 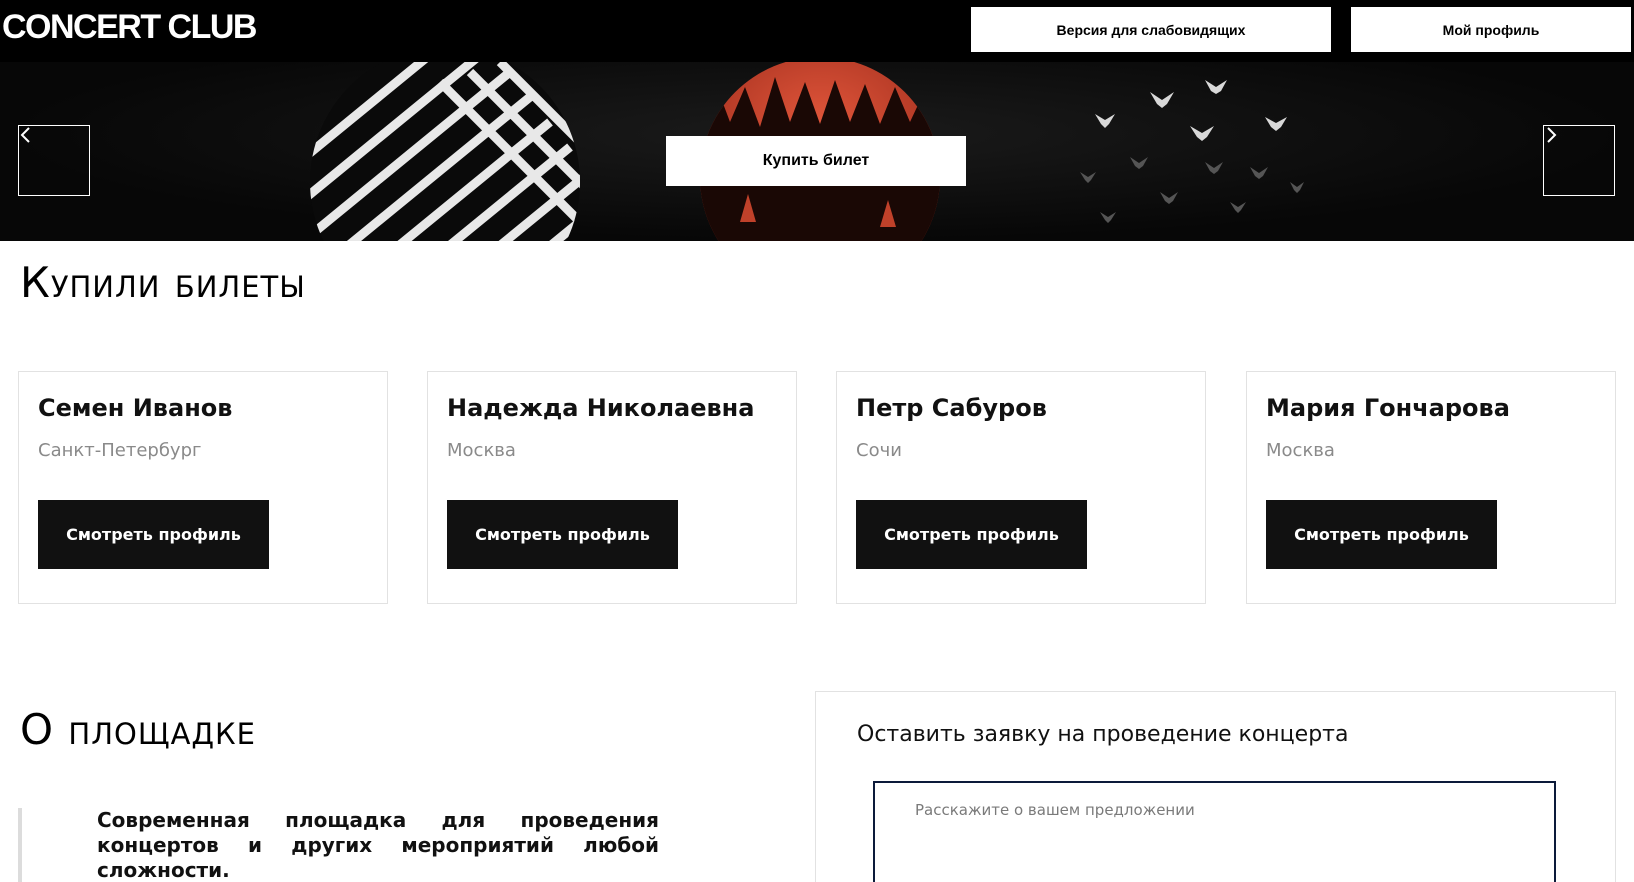 I want to click on buyer-name: Мария Гончарова, so click(x=1388, y=408).